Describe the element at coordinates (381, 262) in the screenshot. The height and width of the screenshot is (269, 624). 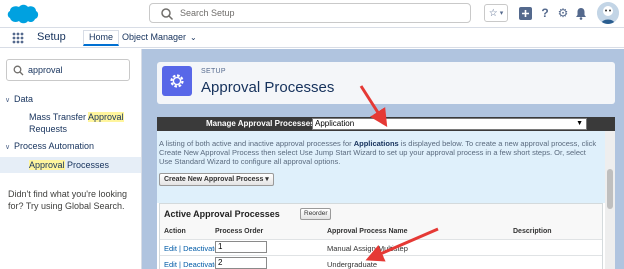
I see `table-row: Edit | Deactivate 2 Undergraduate` at that location.